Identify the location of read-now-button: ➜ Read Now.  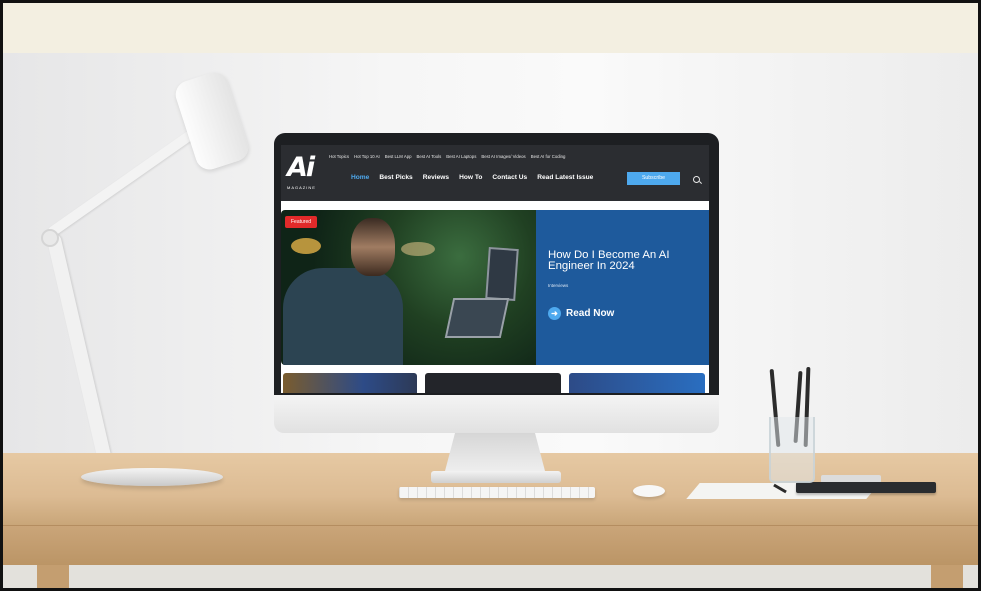
(581, 313).